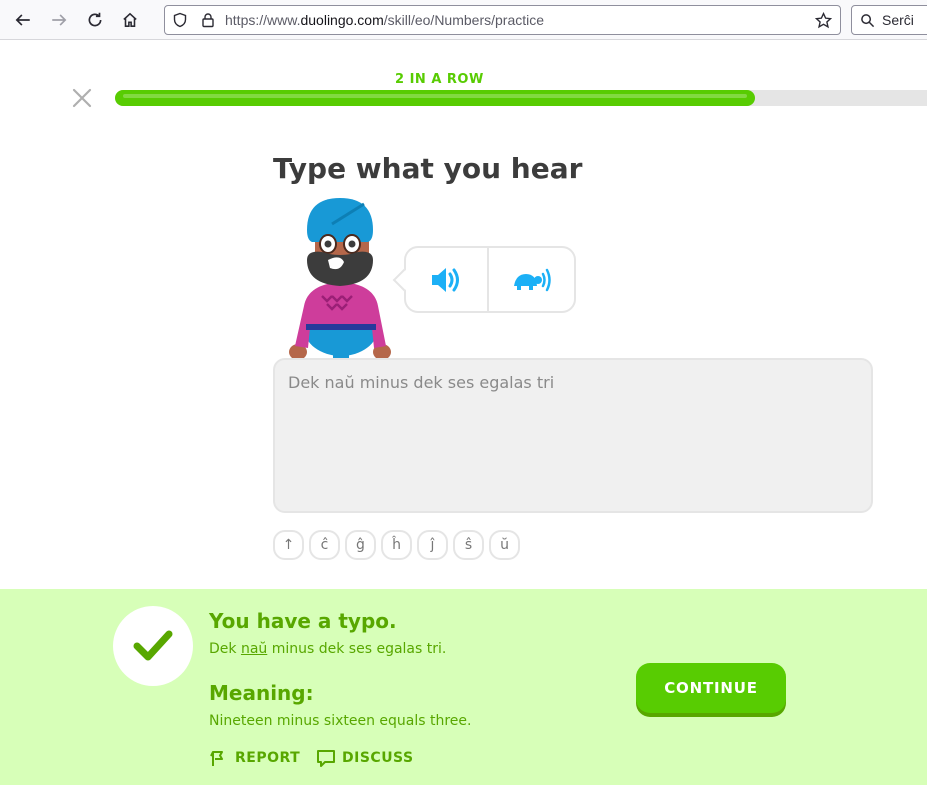  I want to click on typo-word: naŭ, so click(254, 649).